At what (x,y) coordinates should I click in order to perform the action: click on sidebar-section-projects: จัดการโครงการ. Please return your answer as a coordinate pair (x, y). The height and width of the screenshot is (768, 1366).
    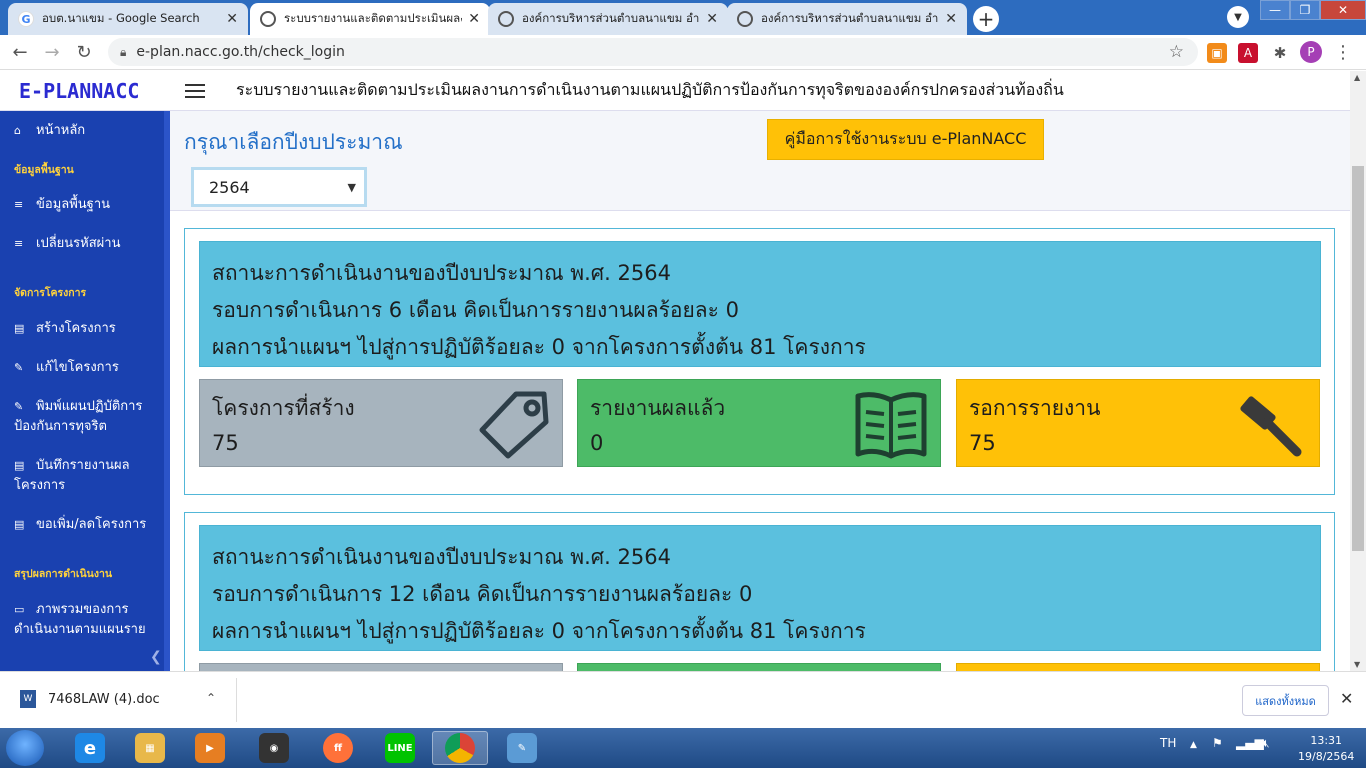
    Looking at the image, I should click on (50, 293).